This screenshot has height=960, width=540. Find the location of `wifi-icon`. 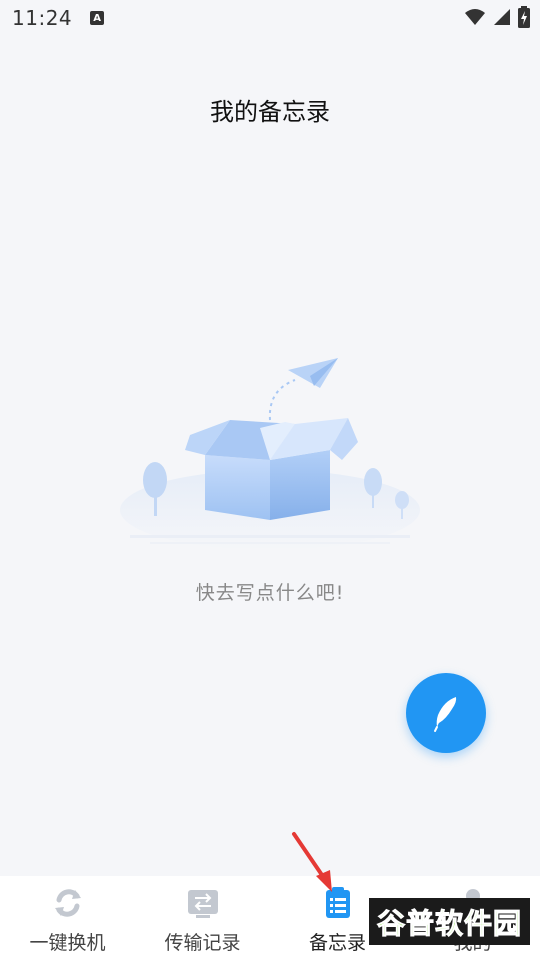

wifi-icon is located at coordinates (475, 17).